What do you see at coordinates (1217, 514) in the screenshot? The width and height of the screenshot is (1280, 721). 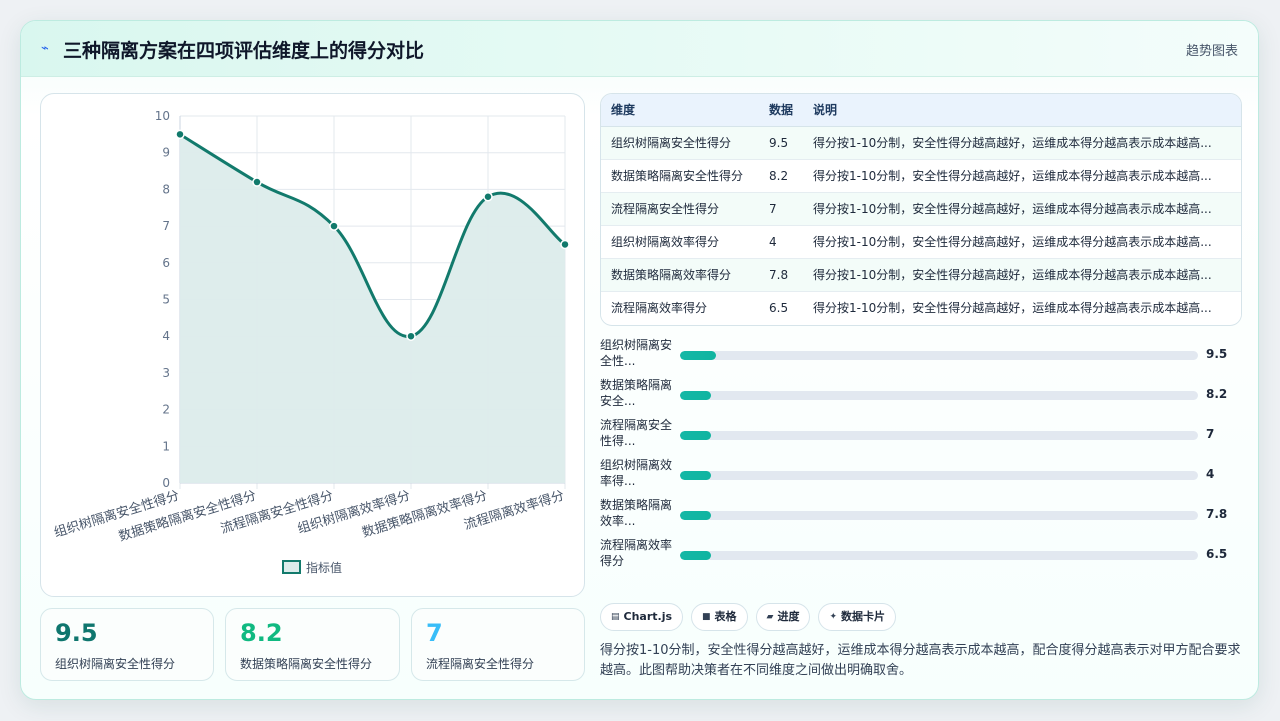 I see `progress-value: 7.8` at bounding box center [1217, 514].